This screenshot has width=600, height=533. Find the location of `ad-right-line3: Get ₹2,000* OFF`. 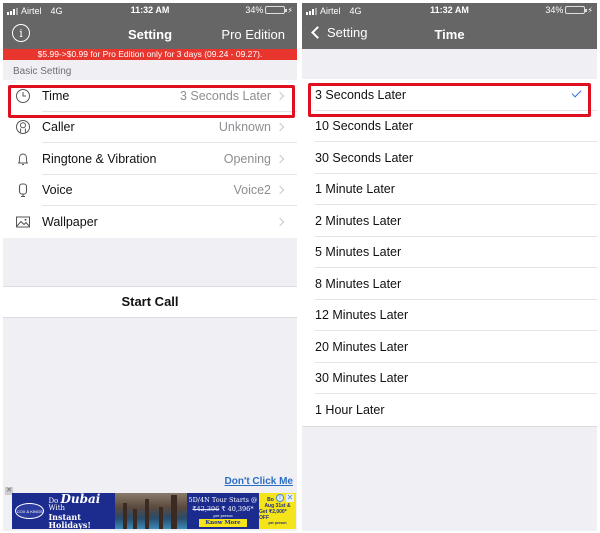

ad-right-line3: Get ₹2,000* OFF is located at coordinates (273, 514).